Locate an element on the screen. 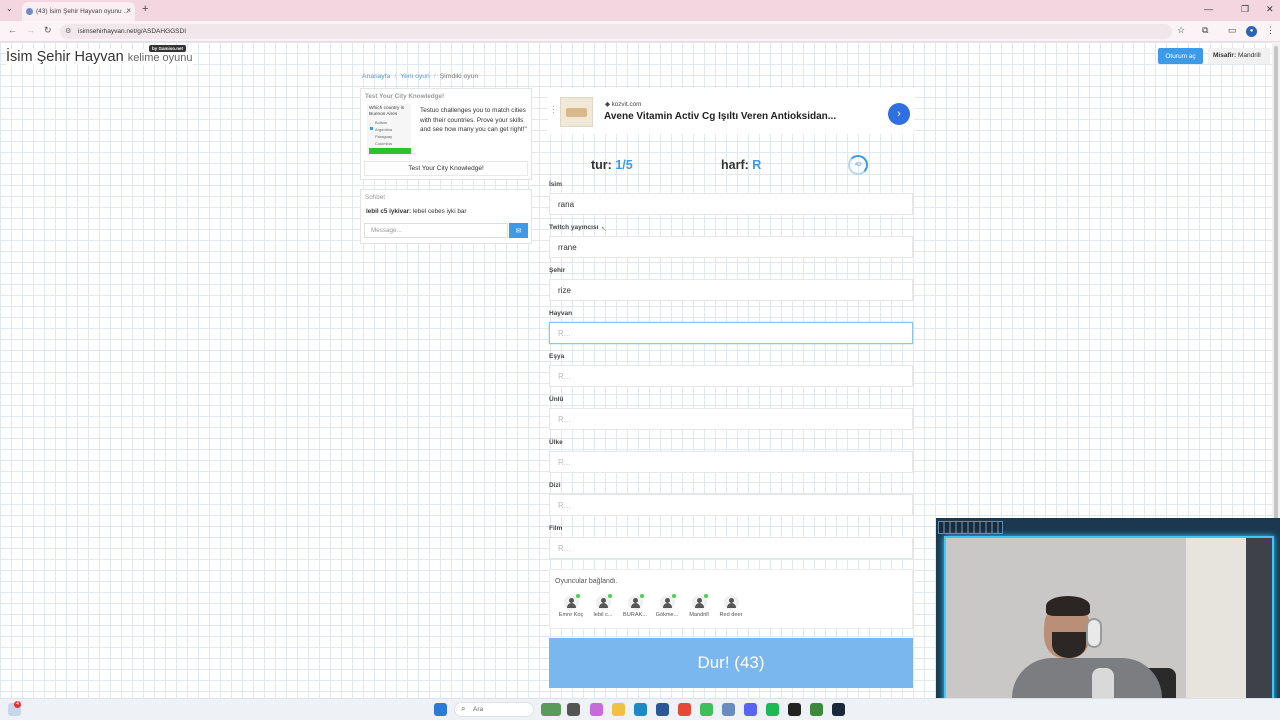 Image resolution: width=1280 pixels, height=720 pixels. cast-icon: ▭ is located at coordinates (1232, 30).